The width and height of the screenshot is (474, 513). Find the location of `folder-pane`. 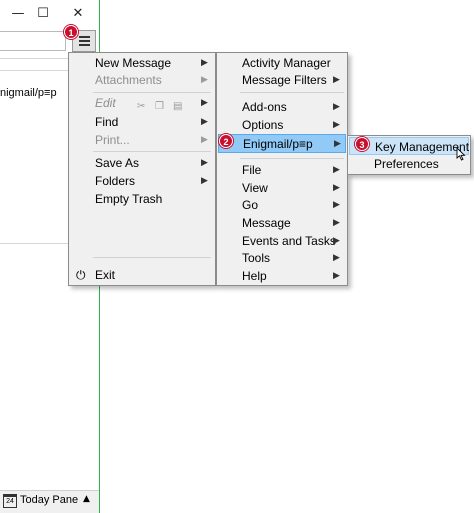

folder-pane is located at coordinates (35, 164).